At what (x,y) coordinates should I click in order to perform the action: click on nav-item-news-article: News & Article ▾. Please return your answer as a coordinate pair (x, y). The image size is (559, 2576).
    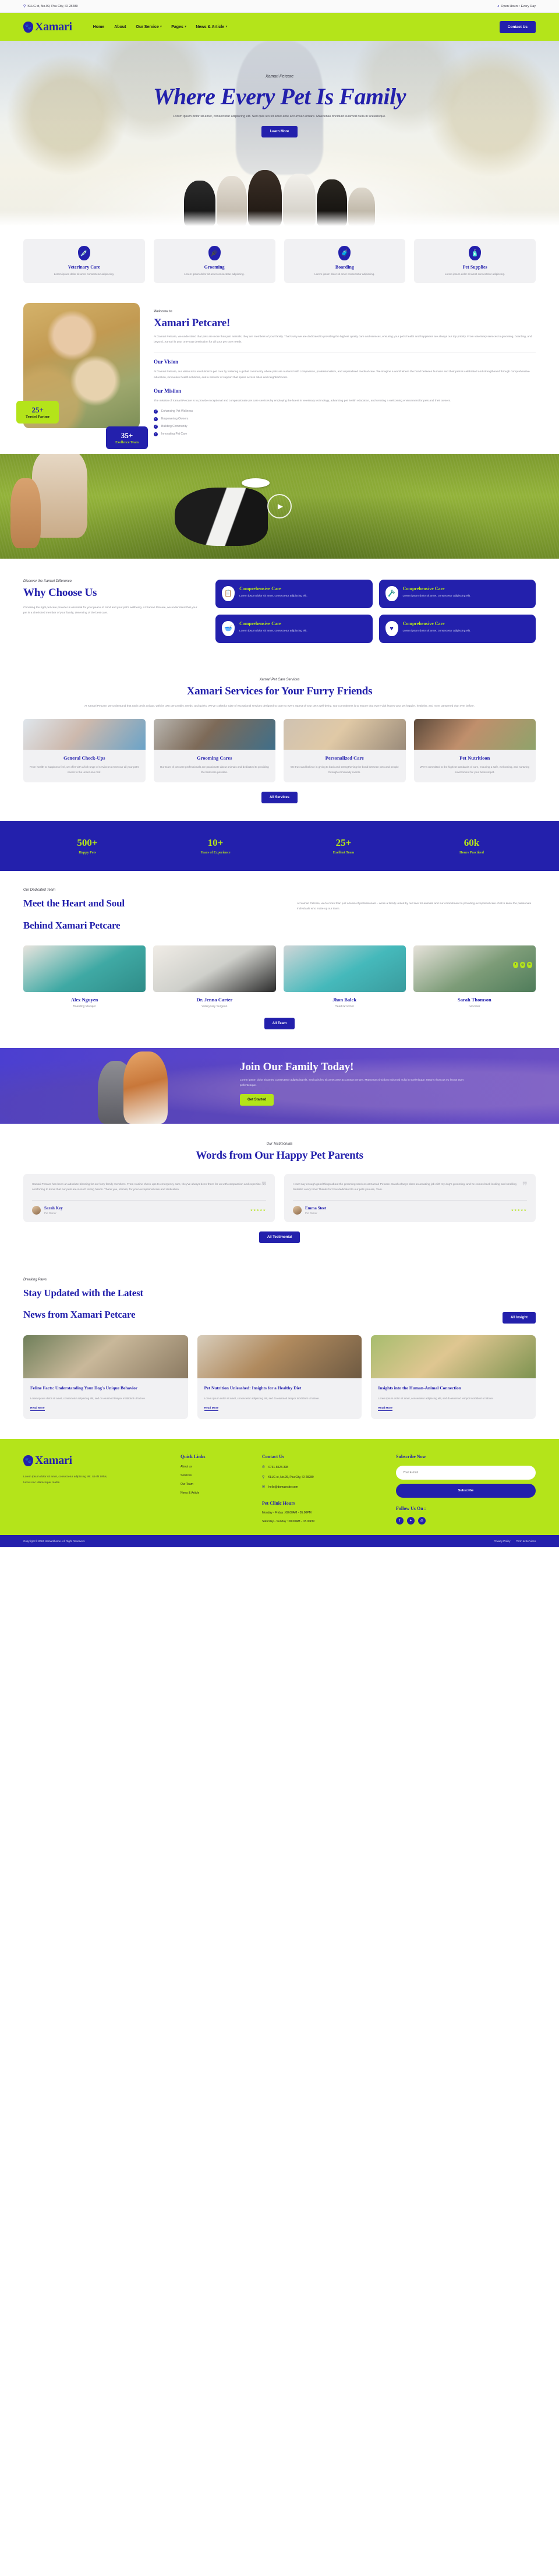
    Looking at the image, I should click on (211, 27).